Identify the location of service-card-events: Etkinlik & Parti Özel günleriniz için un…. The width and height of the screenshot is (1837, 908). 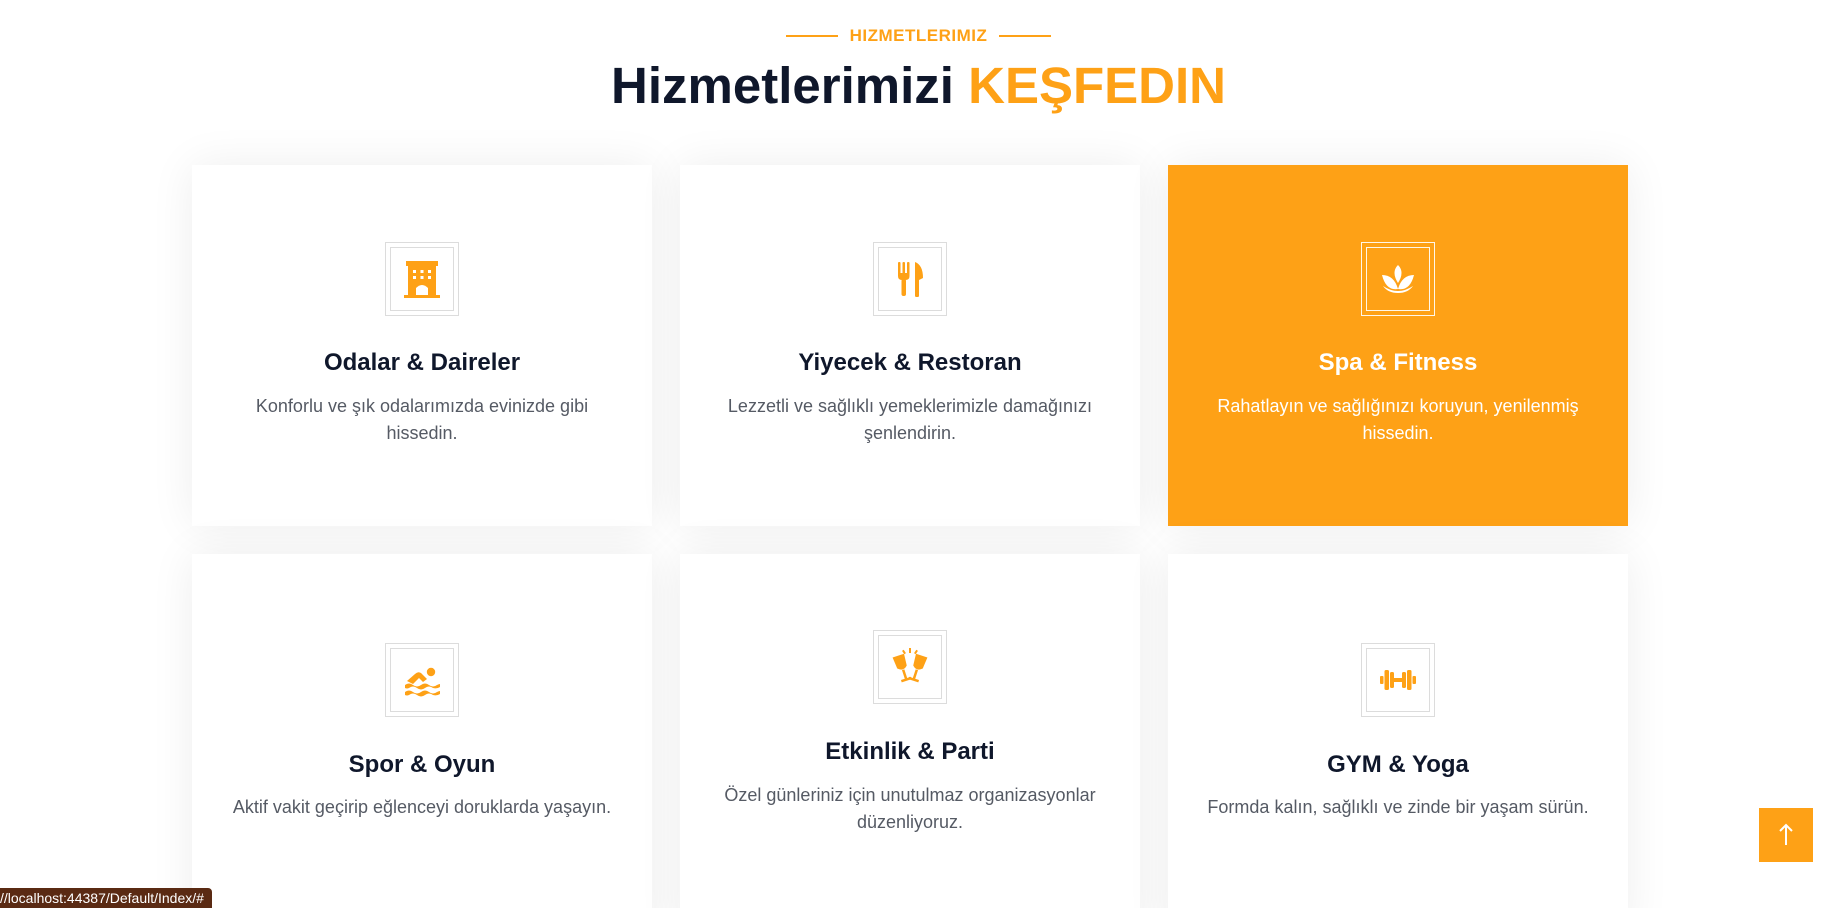
(910, 731).